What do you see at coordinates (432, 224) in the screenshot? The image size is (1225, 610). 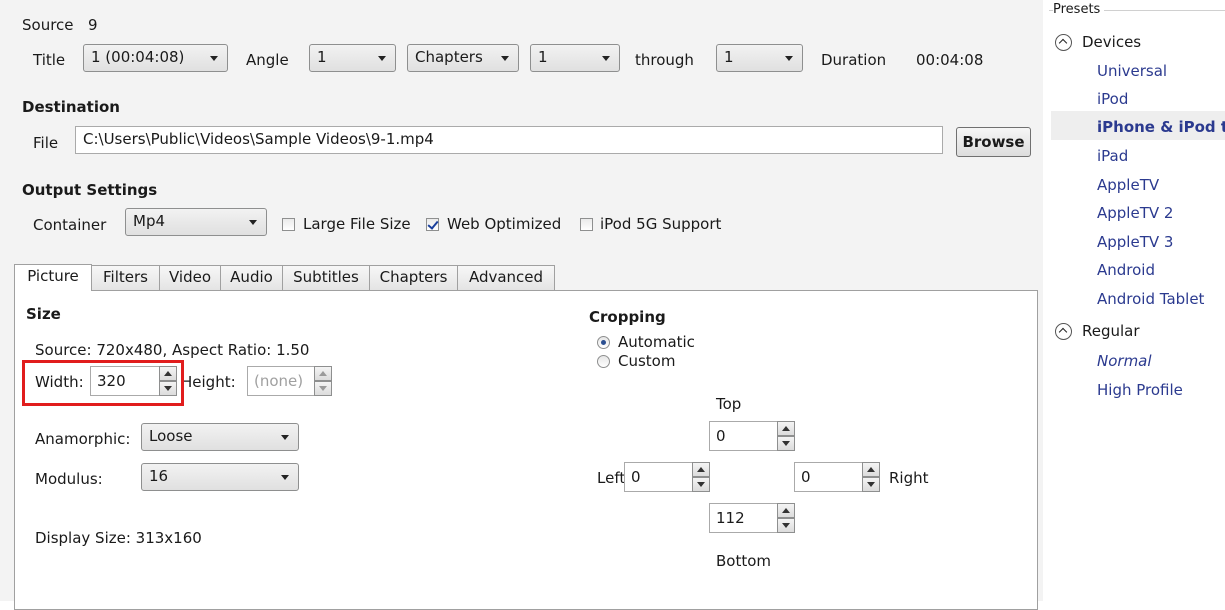 I see `web-optimized-checkbox` at bounding box center [432, 224].